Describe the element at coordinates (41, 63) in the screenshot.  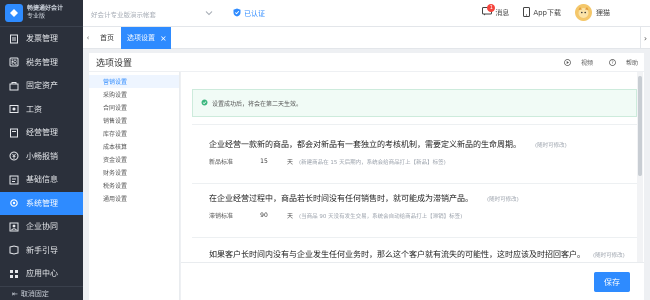
I see `sidebar-item-tax: 税 税务管理` at that location.